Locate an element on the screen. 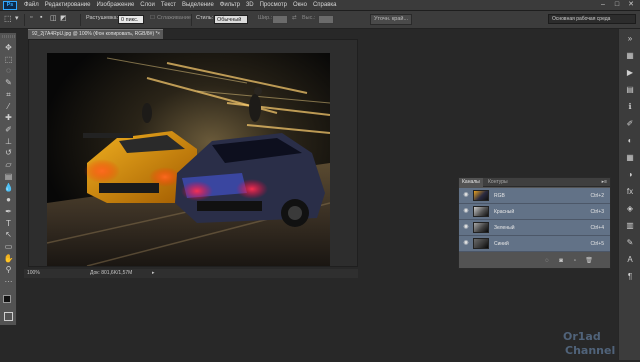  channel-shortcut: Ctrl+3 is located at coordinates (597, 212).